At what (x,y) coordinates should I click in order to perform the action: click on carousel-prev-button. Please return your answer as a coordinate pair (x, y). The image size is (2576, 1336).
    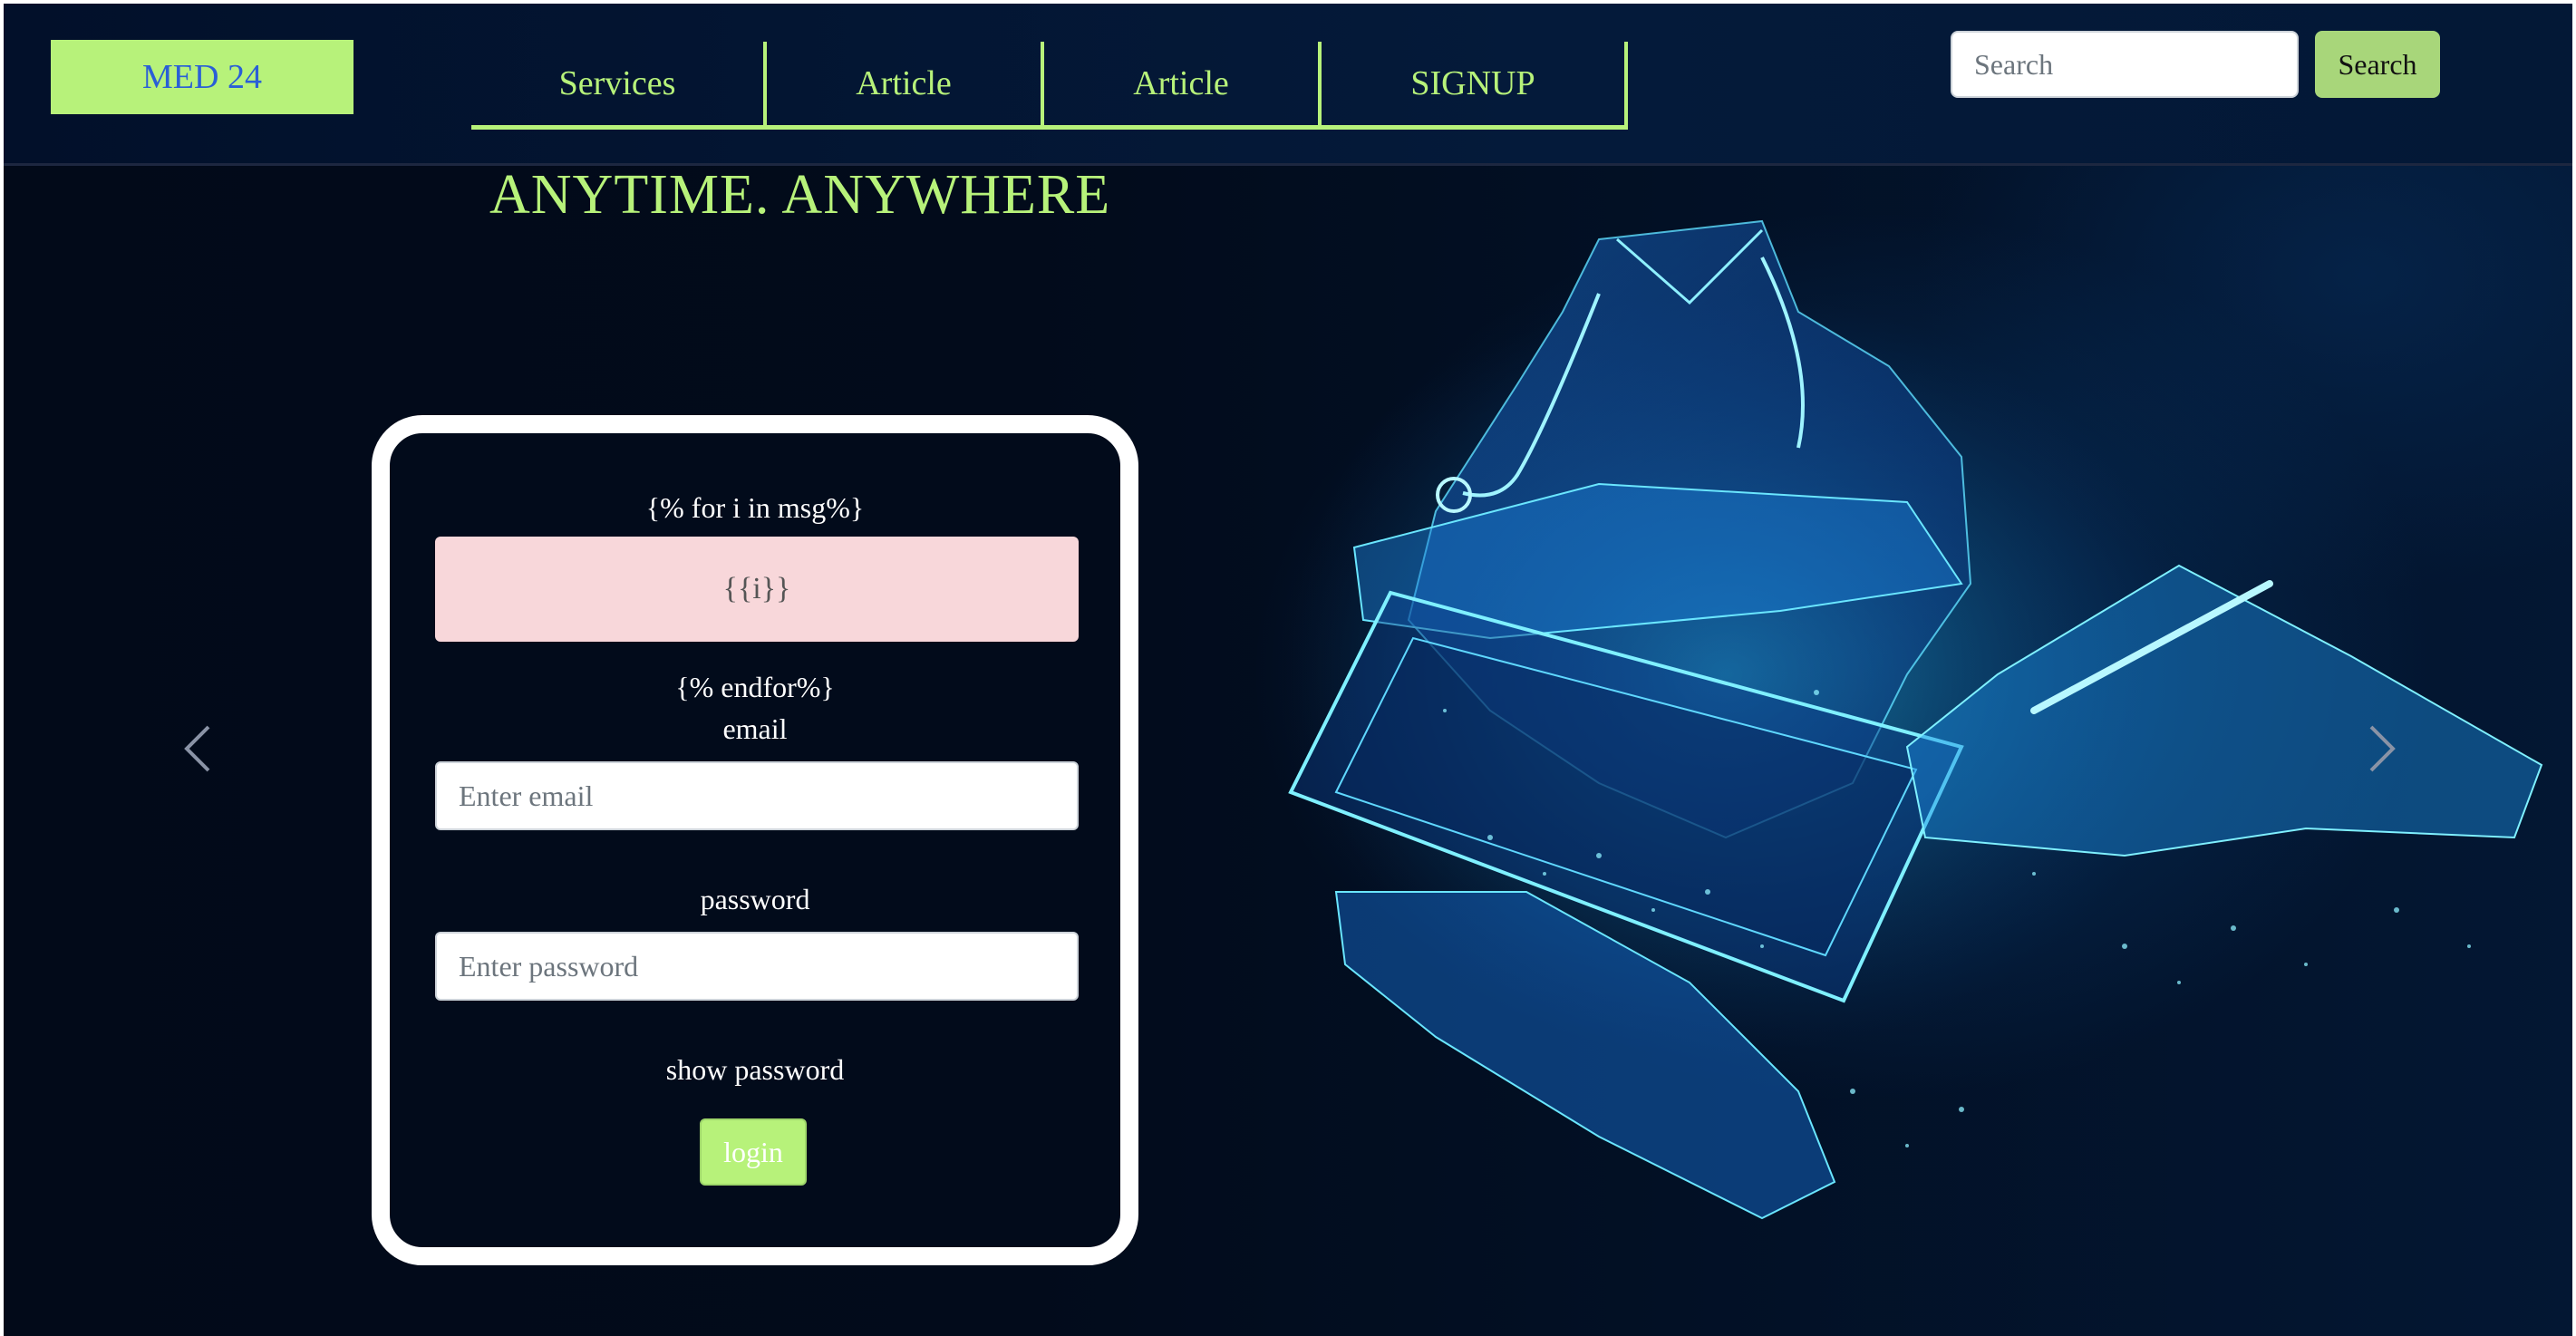
    Looking at the image, I should click on (197, 748).